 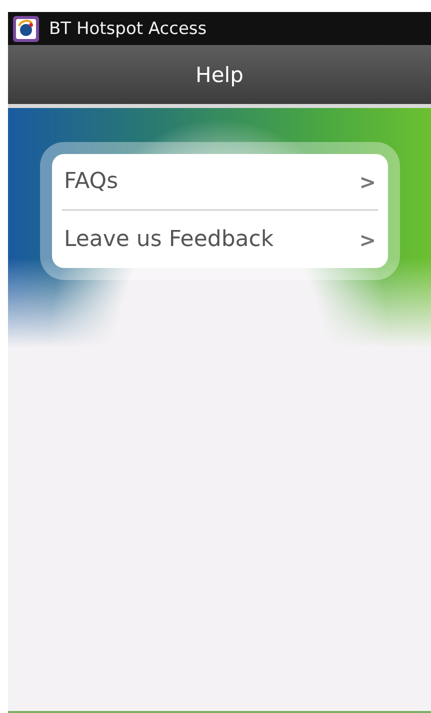 What do you see at coordinates (26, 29) in the screenshot?
I see `app-logo-icon` at bounding box center [26, 29].